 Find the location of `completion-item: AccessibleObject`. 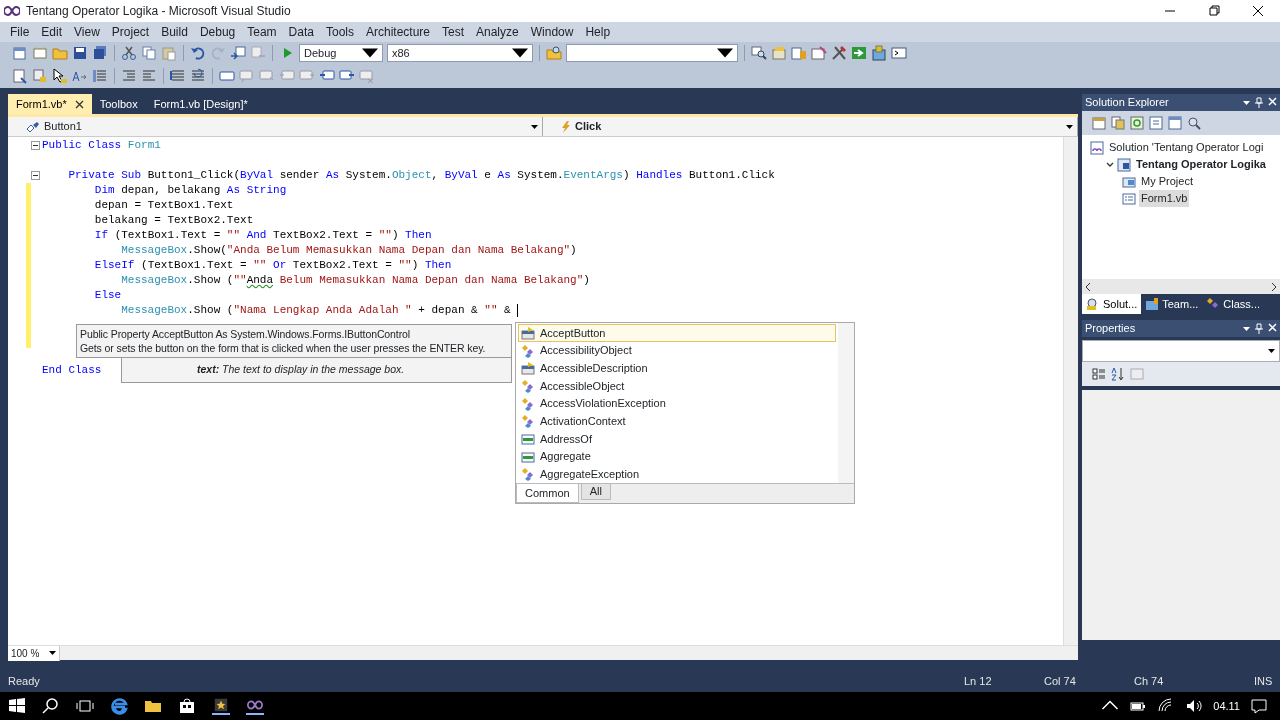

completion-item: AccessibleObject is located at coordinates (677, 386).